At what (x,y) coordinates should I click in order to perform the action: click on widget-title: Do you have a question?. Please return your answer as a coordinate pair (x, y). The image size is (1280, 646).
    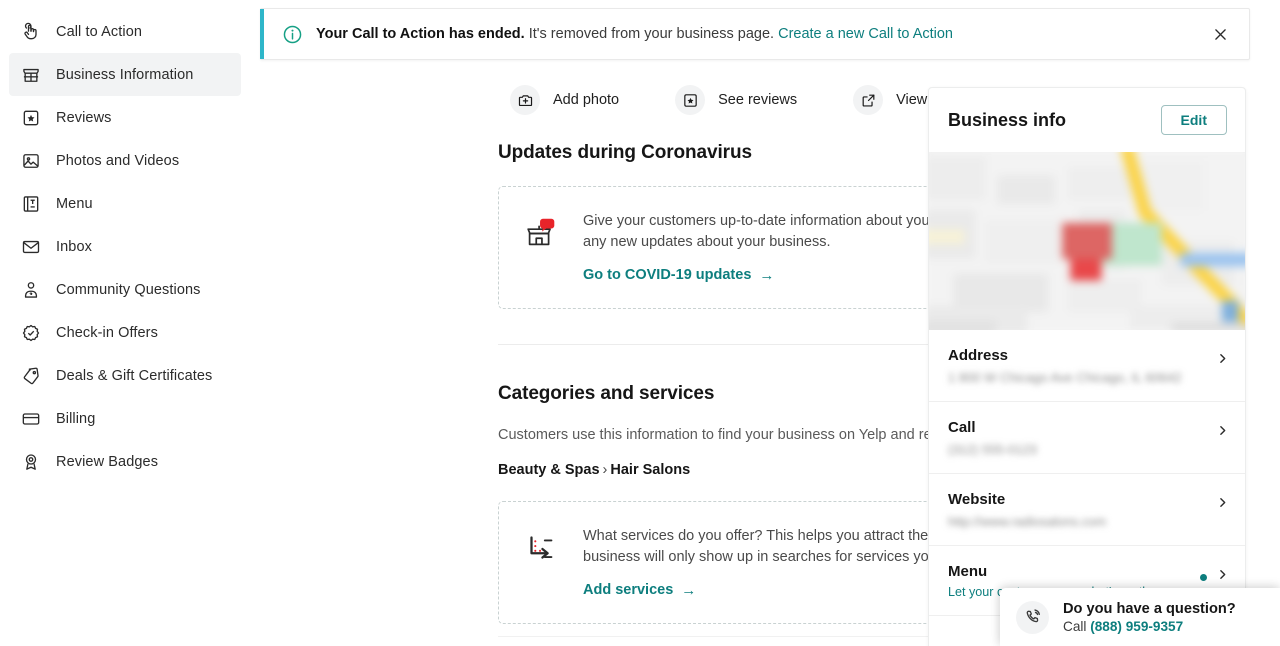
    Looking at the image, I should click on (1149, 608).